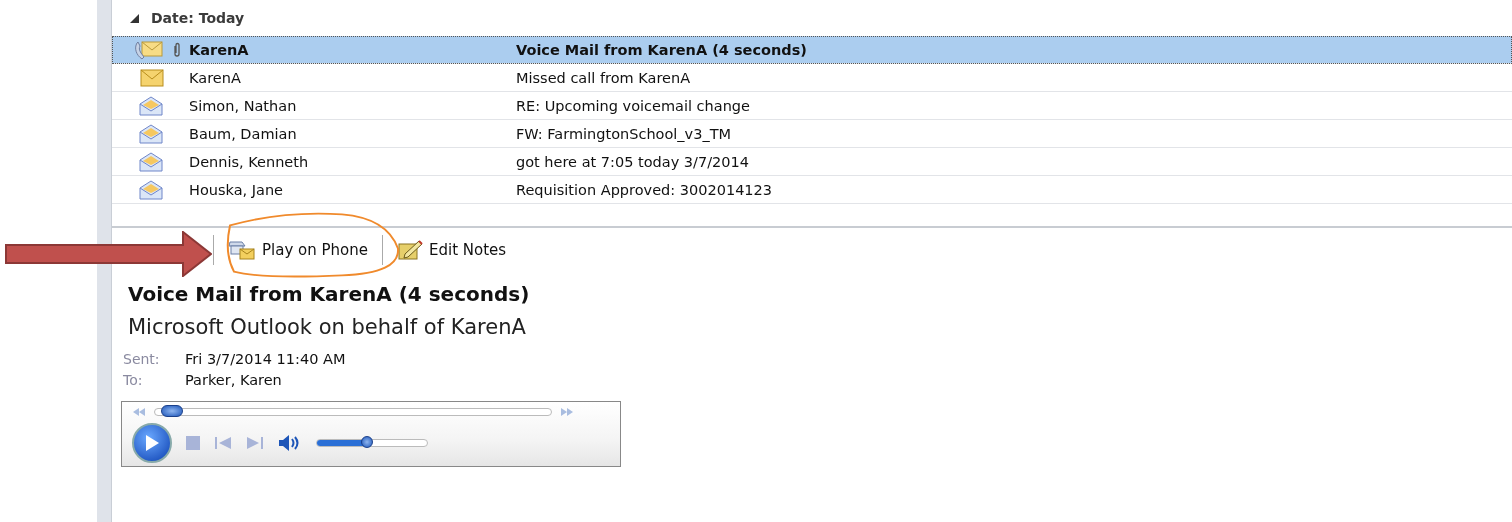 Image resolution: width=1512 pixels, height=522 pixels. What do you see at coordinates (632, 161) in the screenshot?
I see `subject-text: got here at 7:05 today 3/7/2014` at bounding box center [632, 161].